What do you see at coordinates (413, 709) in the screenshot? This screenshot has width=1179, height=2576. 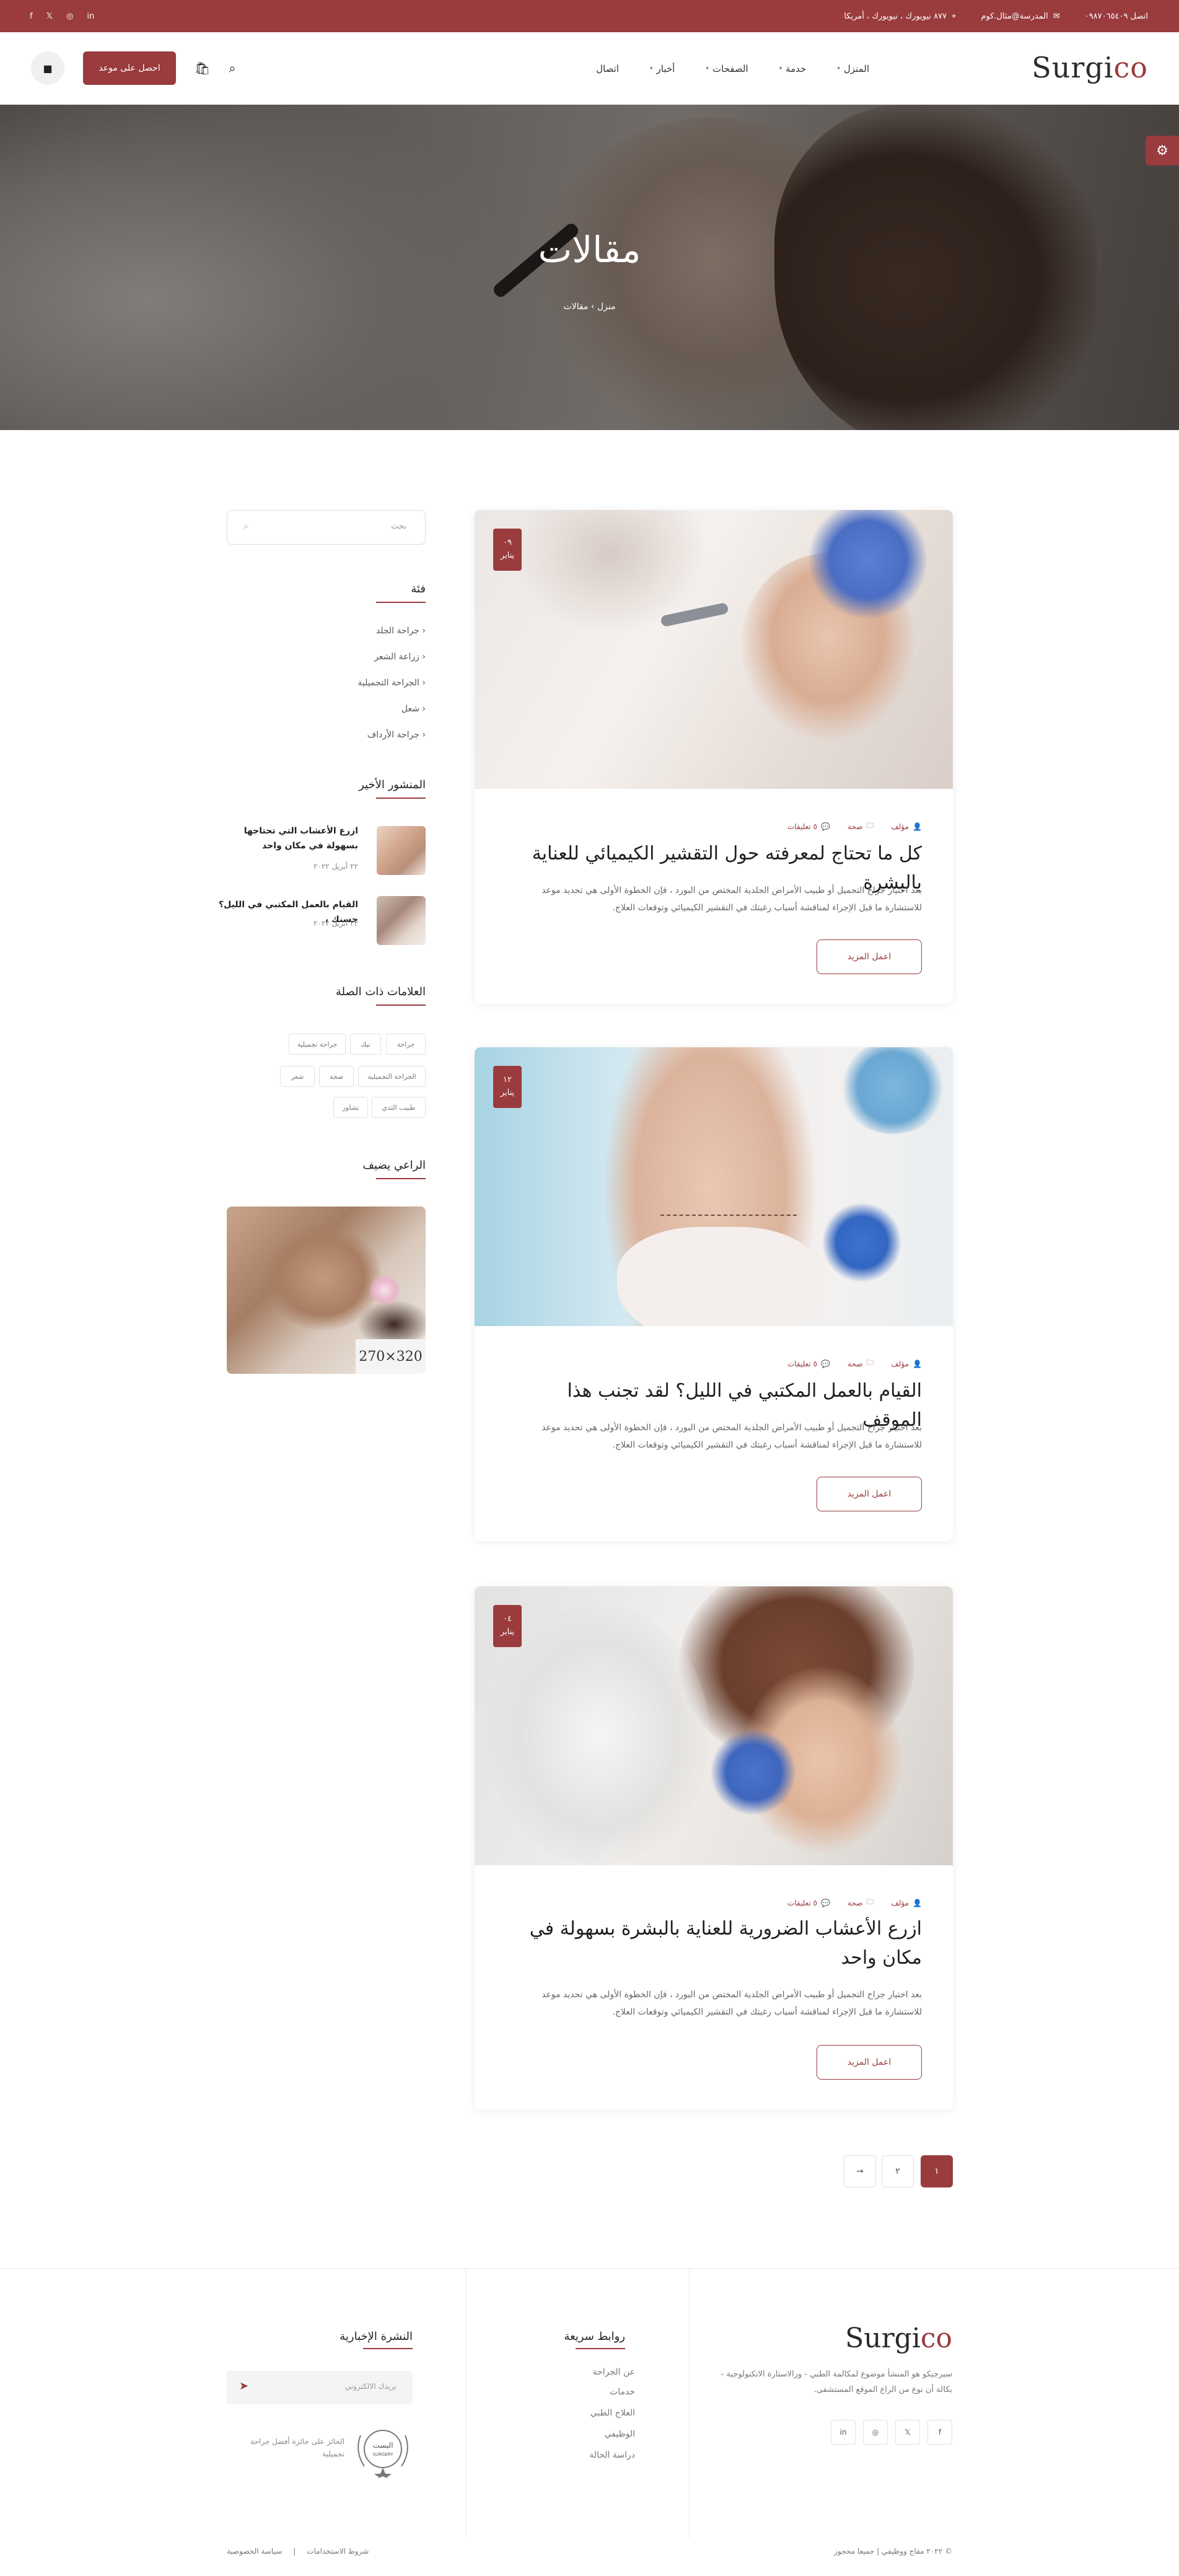 I see `category-item: ‹ شعل` at bounding box center [413, 709].